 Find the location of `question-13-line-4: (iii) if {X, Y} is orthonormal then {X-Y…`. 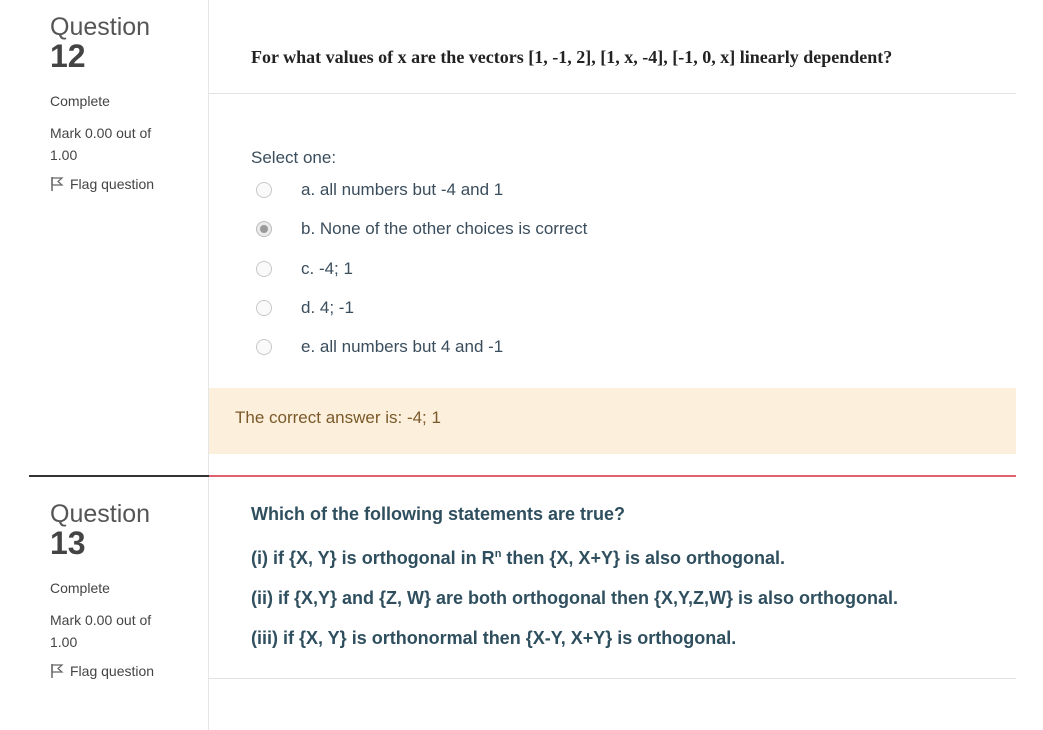

question-13-line-4: (iii) if {X, Y} is orthonormal then {X-Y… is located at coordinates (494, 638).